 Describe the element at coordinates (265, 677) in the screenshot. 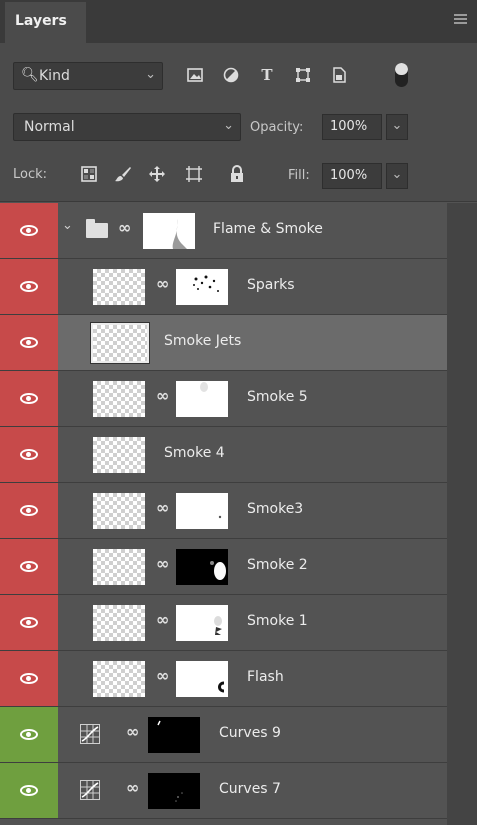

I see `layer-name: Flash` at that location.